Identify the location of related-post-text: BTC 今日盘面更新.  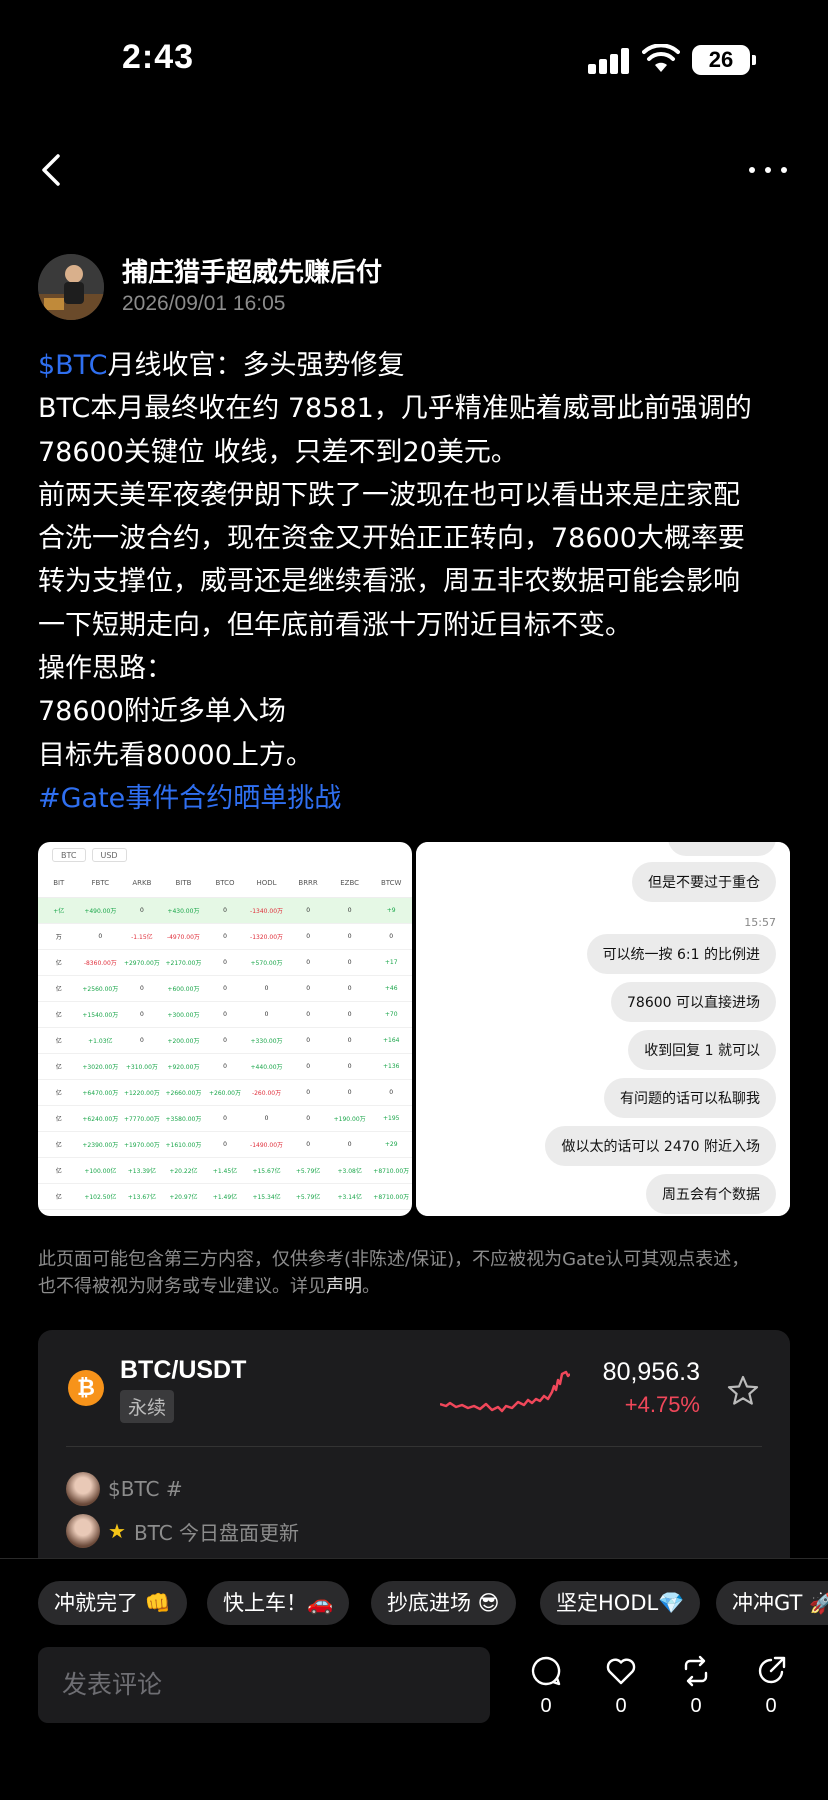
(216, 1532).